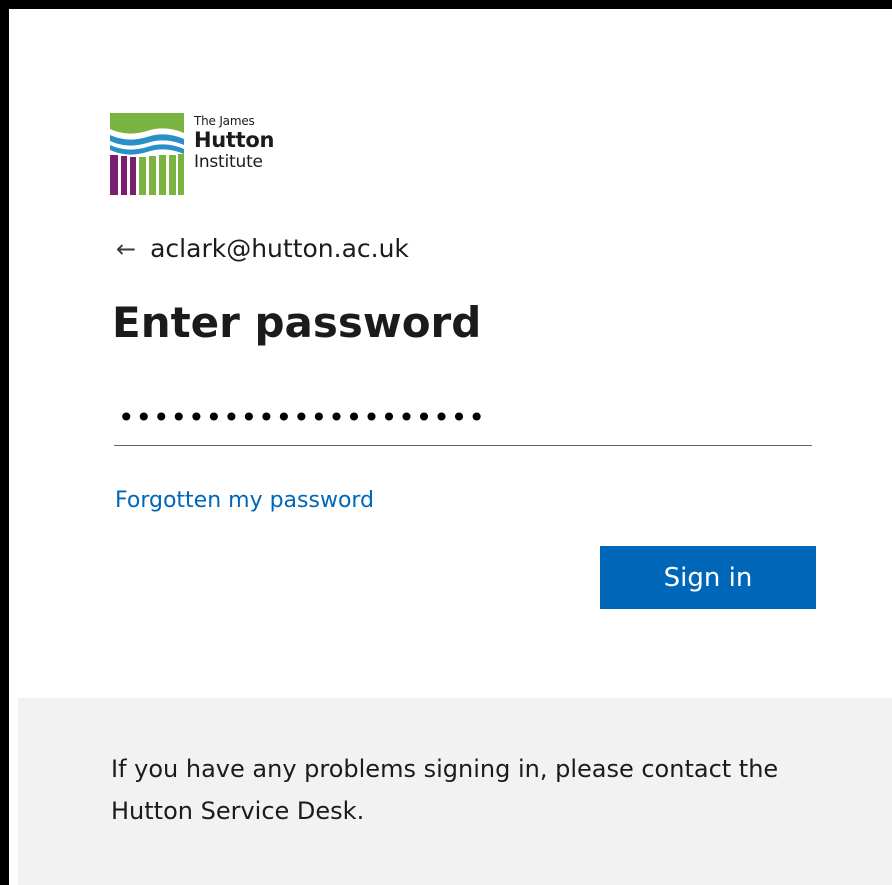  I want to click on sign-in-button: Sign in, so click(708, 577).